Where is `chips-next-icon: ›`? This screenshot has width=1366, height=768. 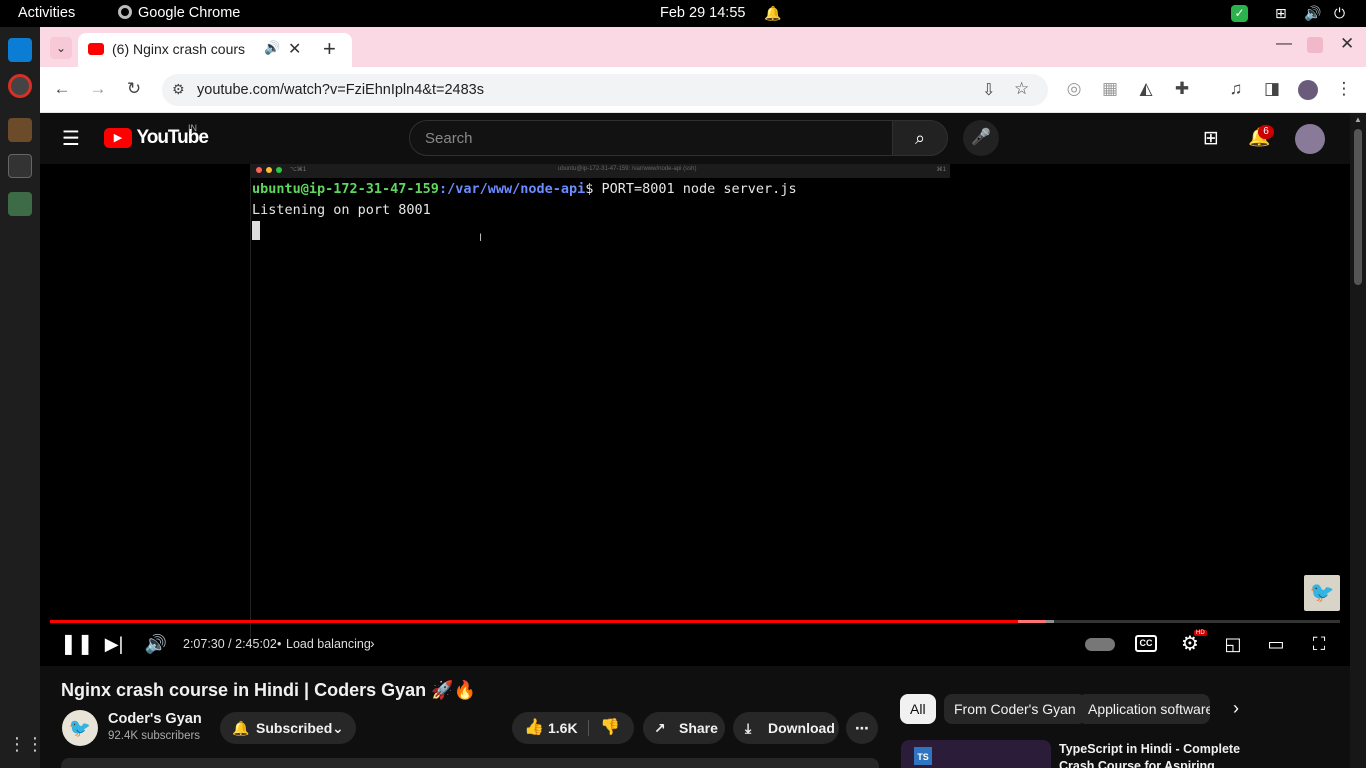
chips-next-icon: › is located at coordinates (1236, 708).